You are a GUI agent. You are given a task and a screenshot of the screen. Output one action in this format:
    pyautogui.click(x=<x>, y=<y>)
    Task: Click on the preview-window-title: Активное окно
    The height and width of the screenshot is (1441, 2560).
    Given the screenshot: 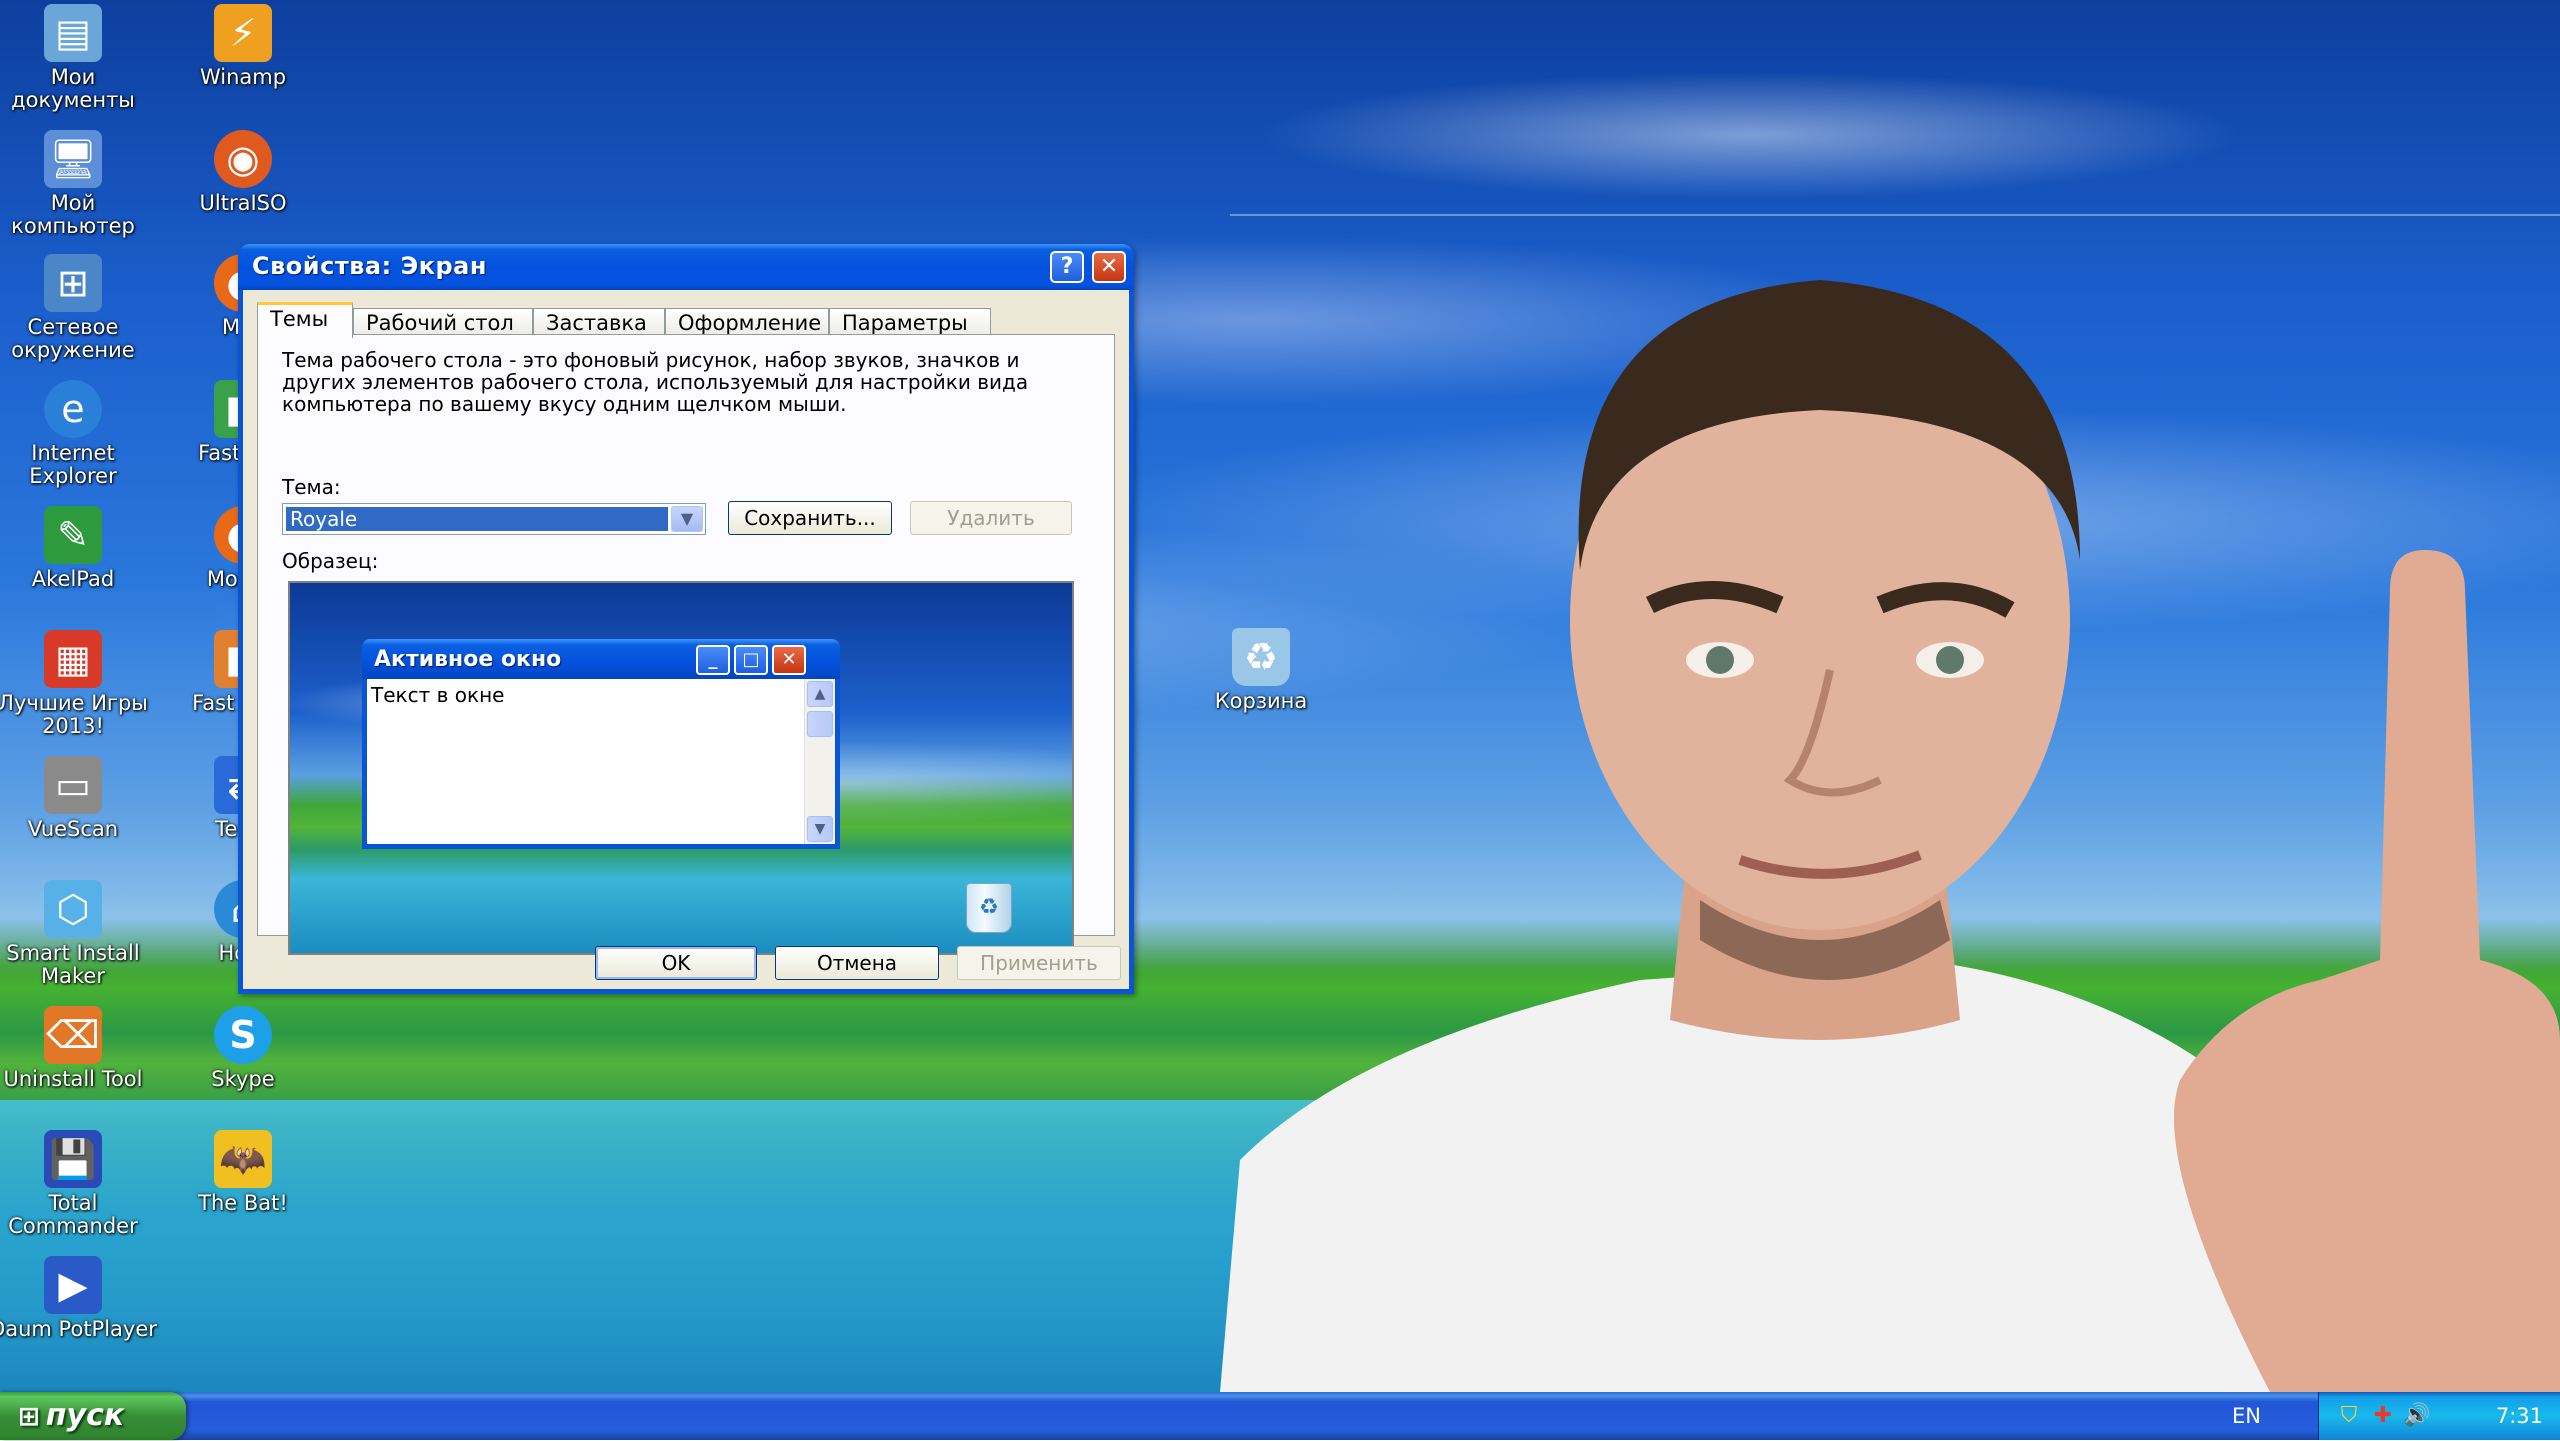 What is the action you would take?
    pyautogui.click(x=468, y=659)
    